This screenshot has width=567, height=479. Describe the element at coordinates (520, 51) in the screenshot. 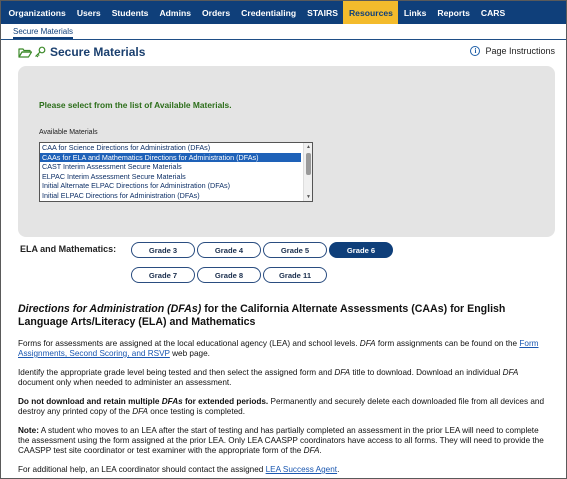

I see `page-instructions-label: Page Instructions` at that location.